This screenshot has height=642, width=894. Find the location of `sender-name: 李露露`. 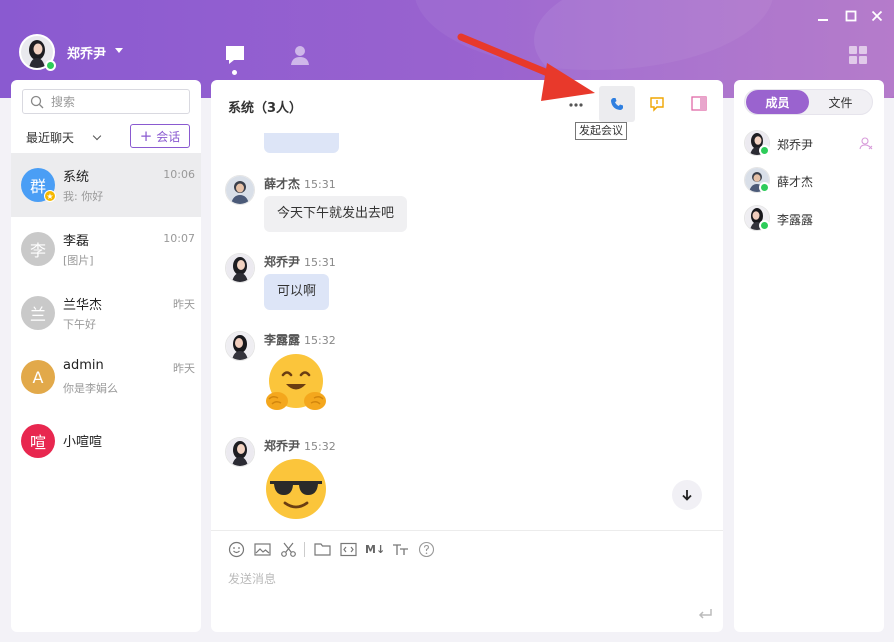

sender-name: 李露露 is located at coordinates (282, 340).